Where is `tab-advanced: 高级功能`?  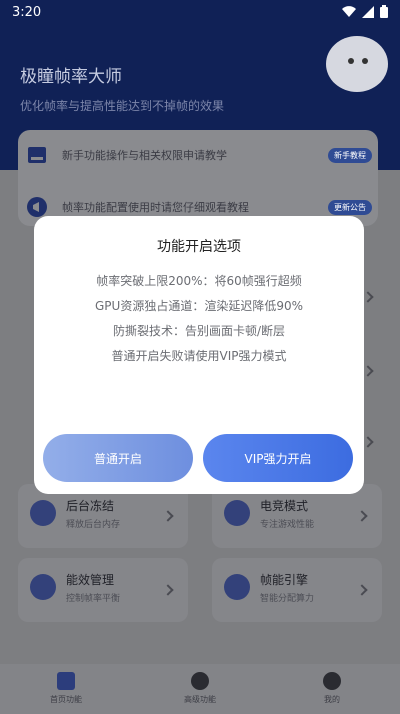 tab-advanced: 高级功能 is located at coordinates (200, 688).